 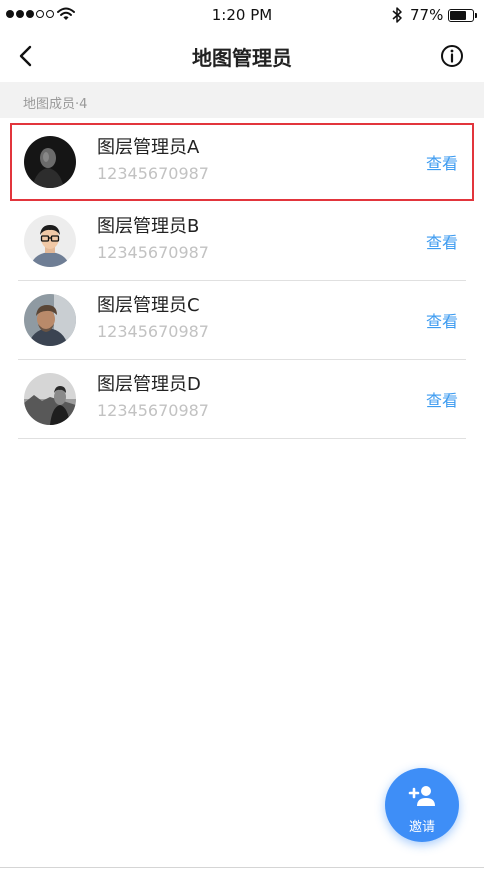 What do you see at coordinates (427, 15) in the screenshot?
I see `battery-percent: 77%` at bounding box center [427, 15].